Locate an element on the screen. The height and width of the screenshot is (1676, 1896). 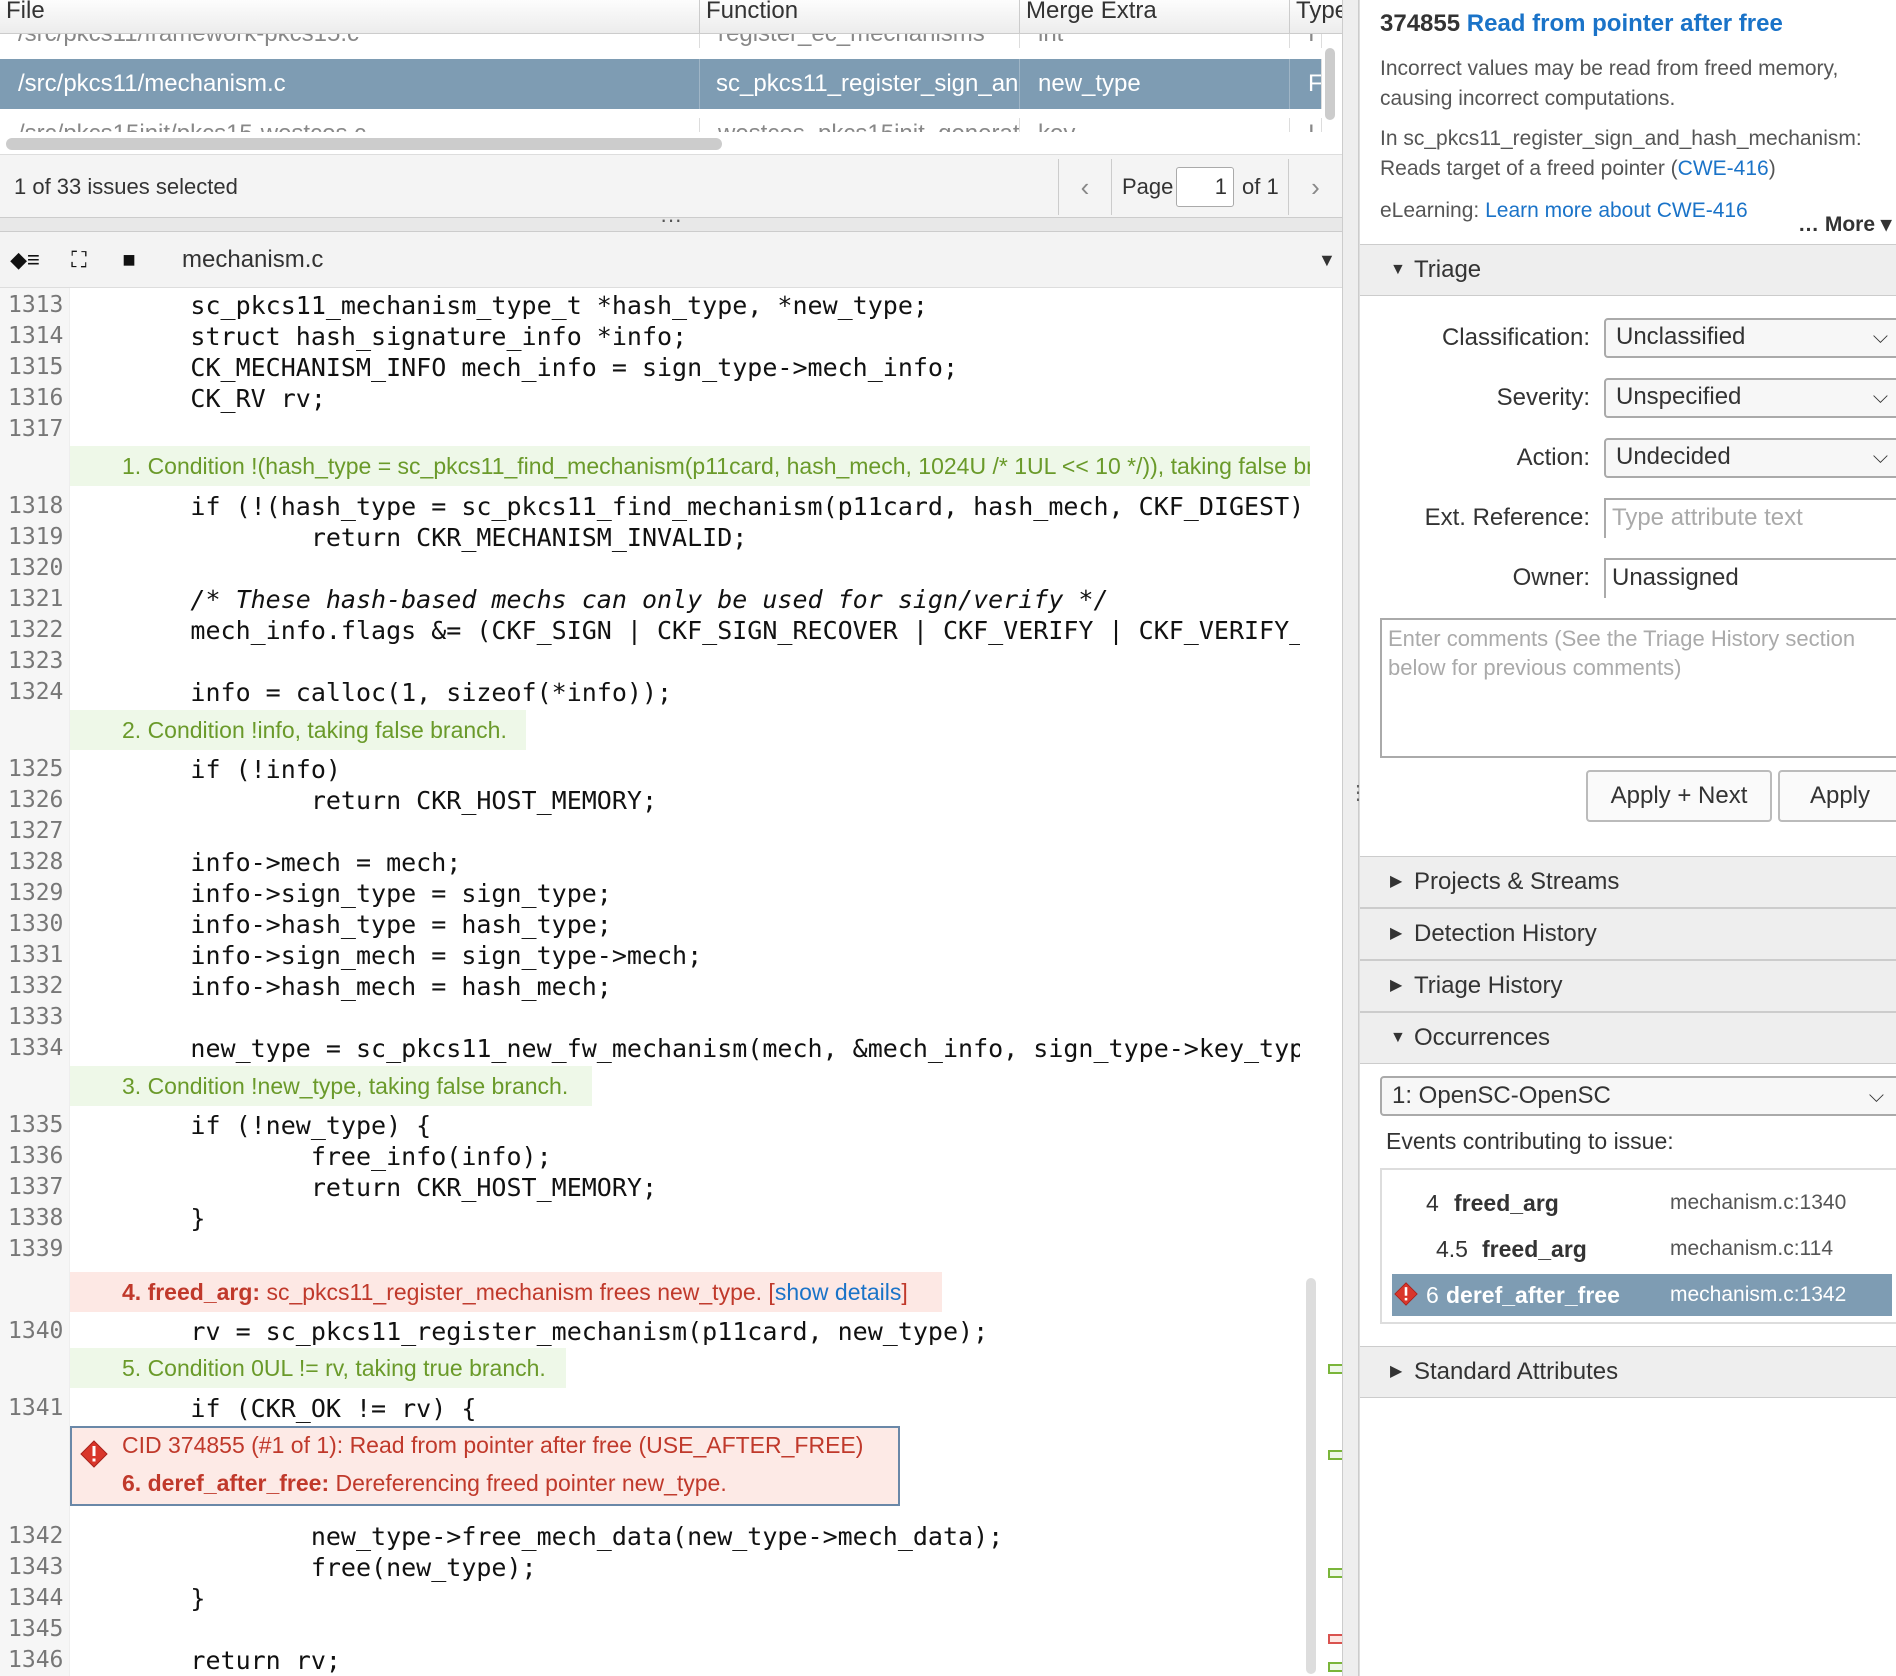
event-condition-2: 2. Condition !info, taking false branch. is located at coordinates (298, 730).